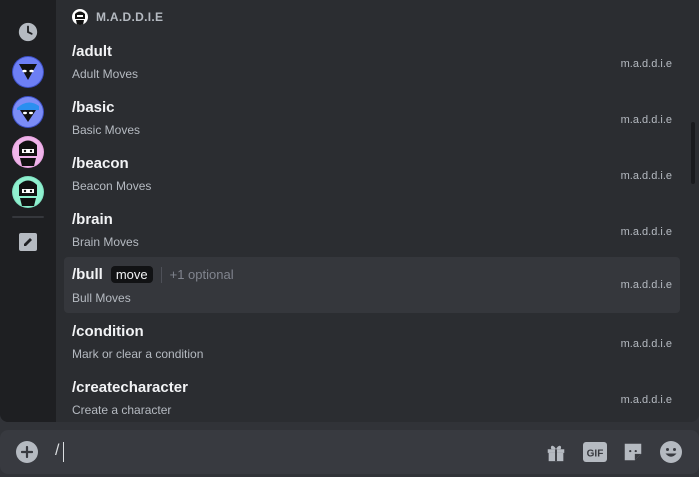 Image resolution: width=699 pixels, height=477 pixels. What do you see at coordinates (87, 274) in the screenshot?
I see `command-name: /bull` at bounding box center [87, 274].